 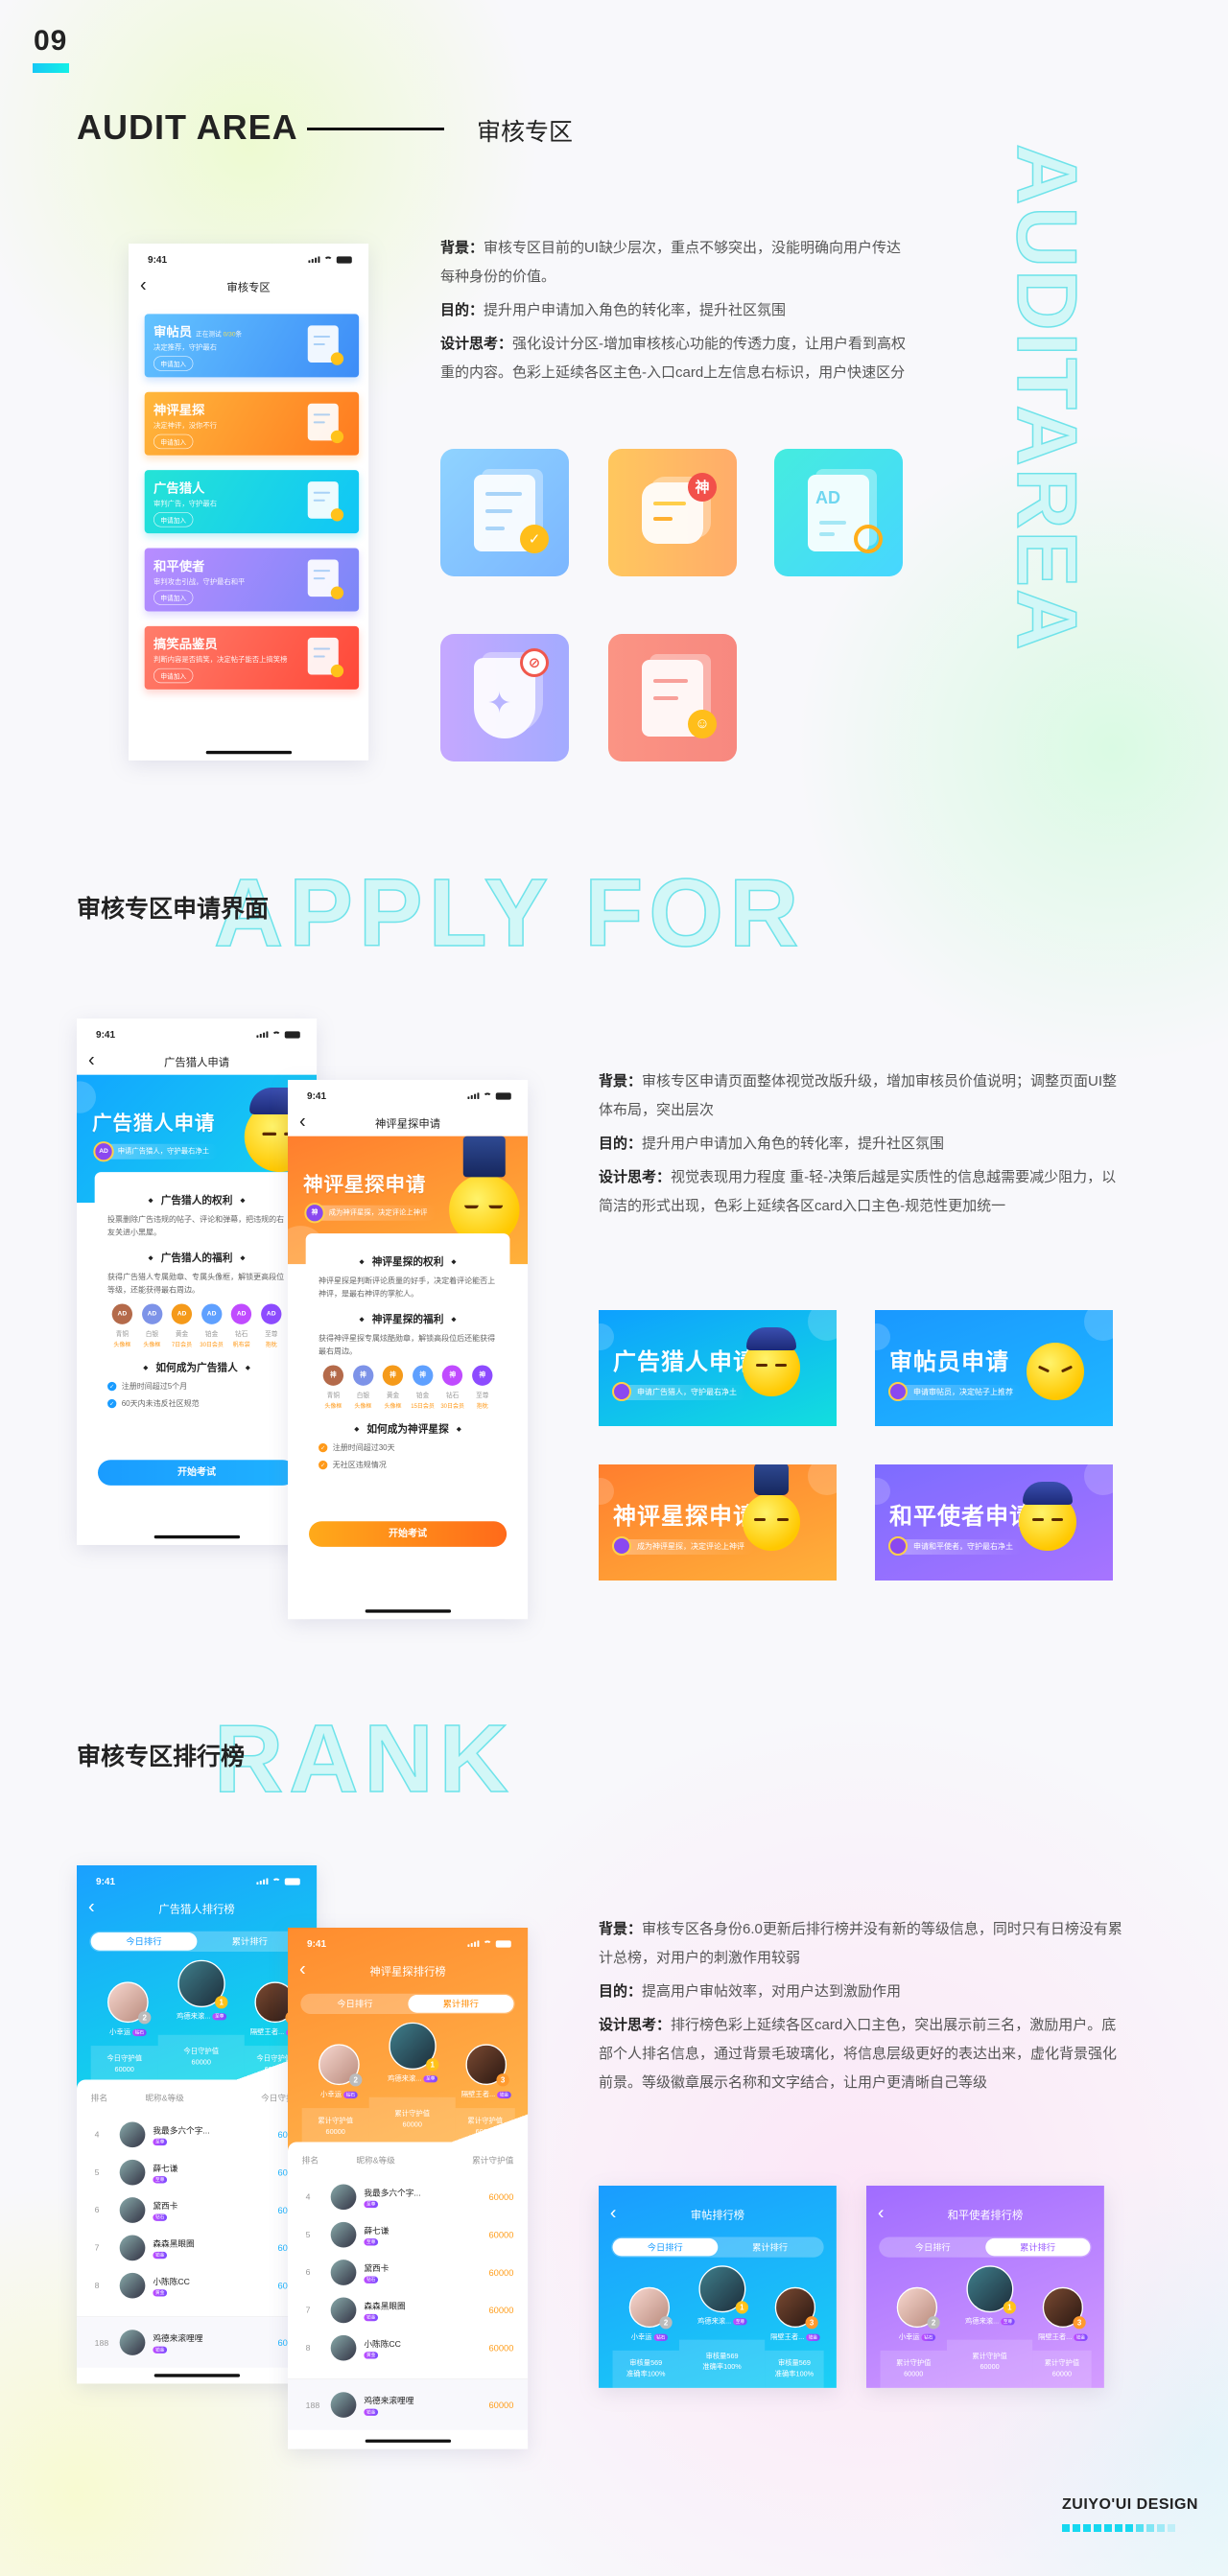 What do you see at coordinates (645, 2369) in the screenshot?
I see `podium-block: 审核量569 准确率100%` at bounding box center [645, 2369].